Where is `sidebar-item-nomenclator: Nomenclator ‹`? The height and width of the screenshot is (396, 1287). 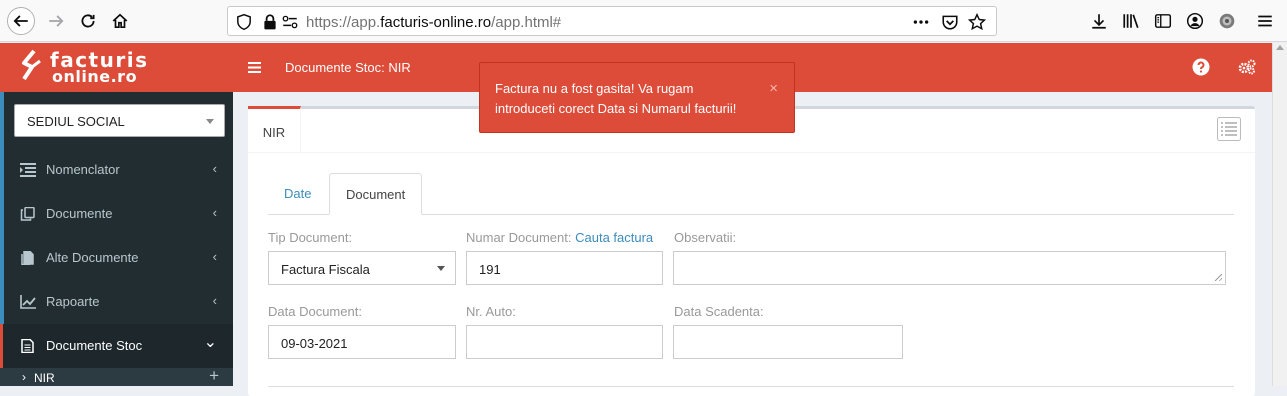 sidebar-item-nomenclator: Nomenclator ‹ is located at coordinates (118, 170).